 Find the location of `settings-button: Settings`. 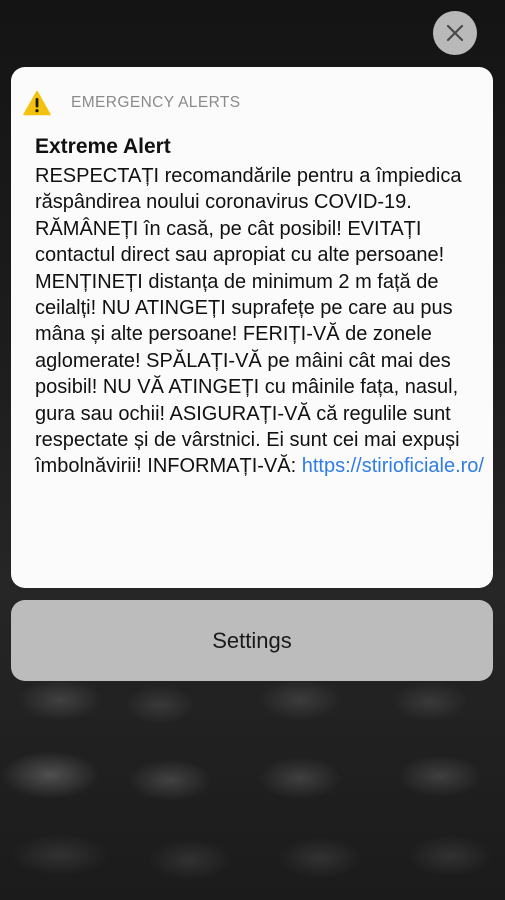

settings-button: Settings is located at coordinates (252, 640).